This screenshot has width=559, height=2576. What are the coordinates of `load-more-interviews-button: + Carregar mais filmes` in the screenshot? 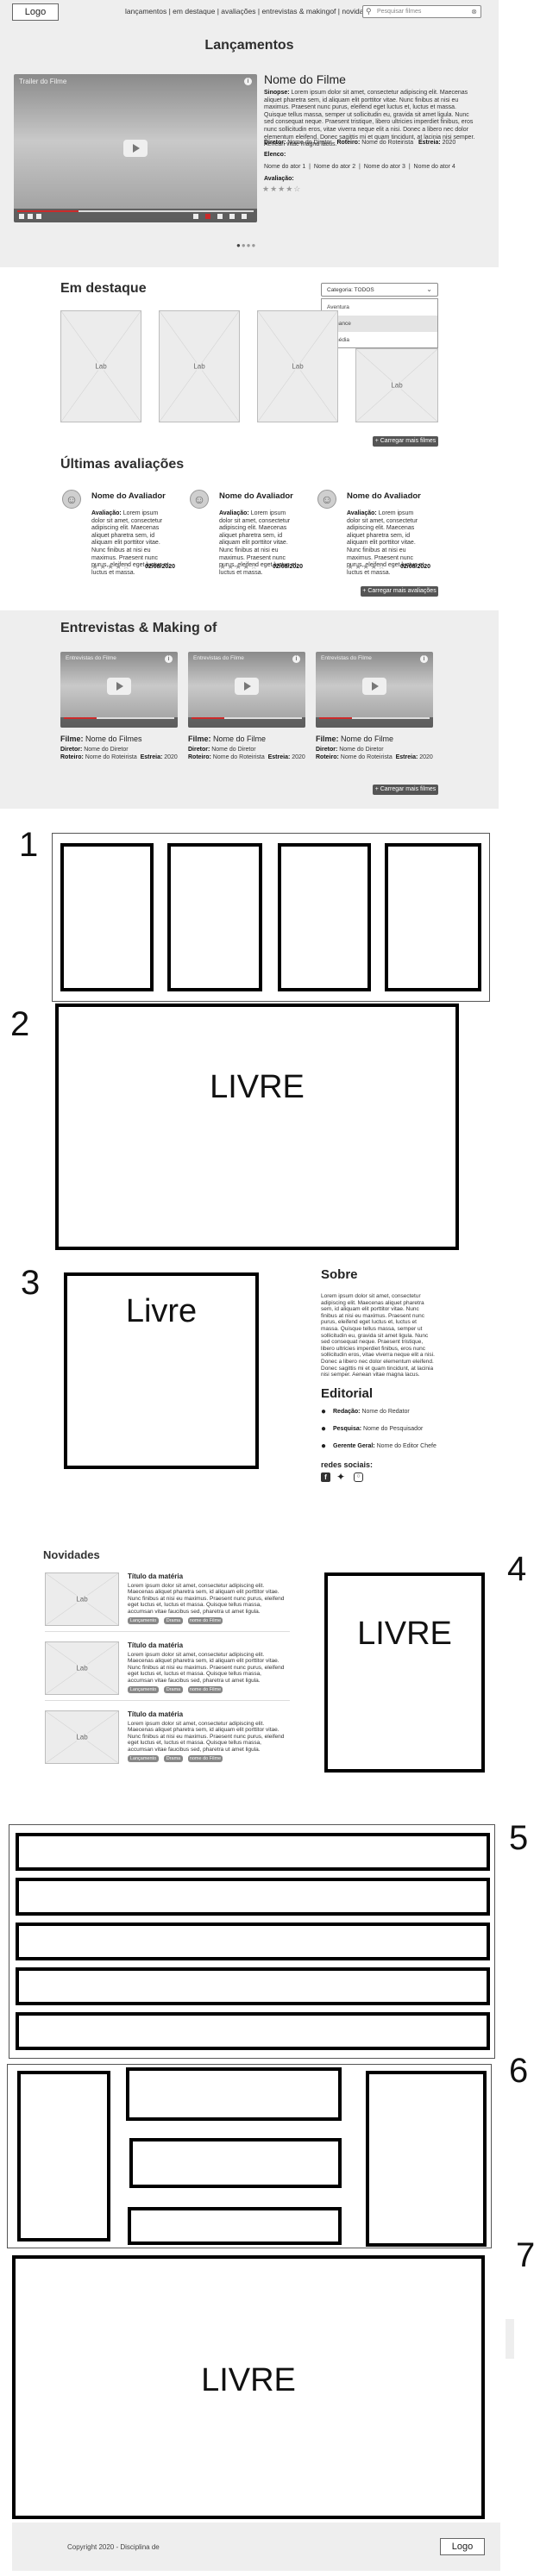 It's located at (405, 790).